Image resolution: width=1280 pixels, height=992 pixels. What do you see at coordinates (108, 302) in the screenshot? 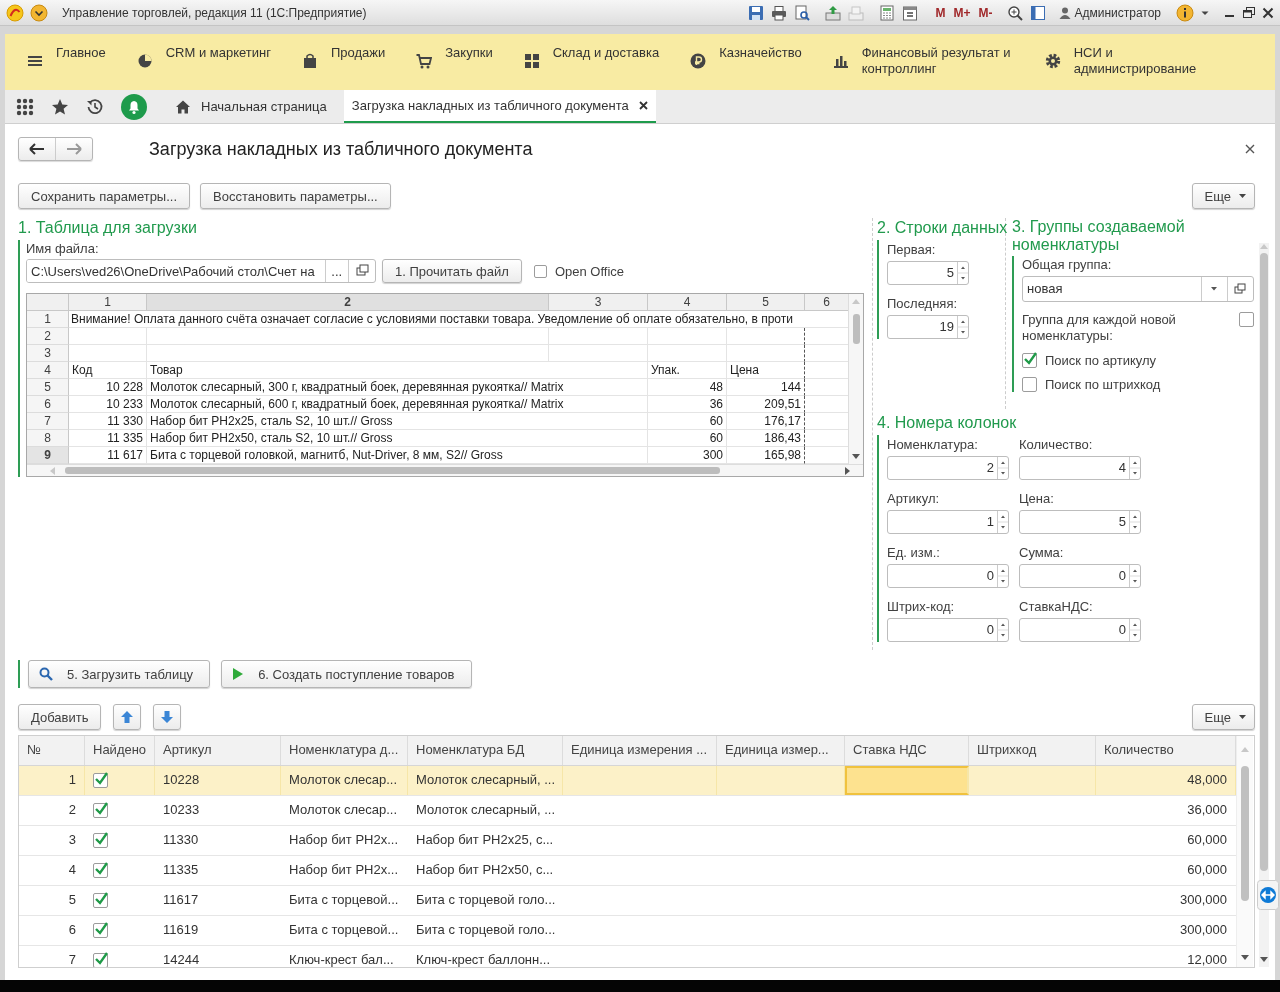
I see `column-header: 1` at bounding box center [108, 302].